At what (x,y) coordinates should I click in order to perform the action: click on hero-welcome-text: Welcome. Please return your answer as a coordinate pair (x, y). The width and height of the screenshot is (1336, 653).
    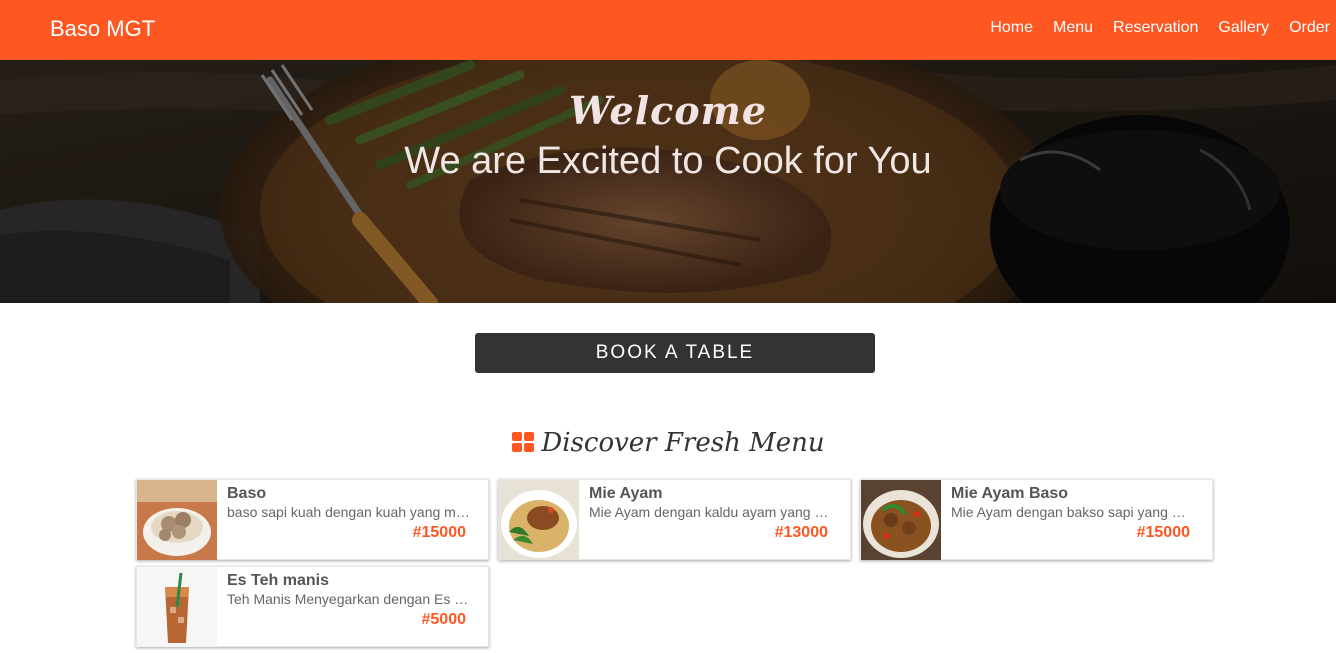
    Looking at the image, I should click on (668, 110).